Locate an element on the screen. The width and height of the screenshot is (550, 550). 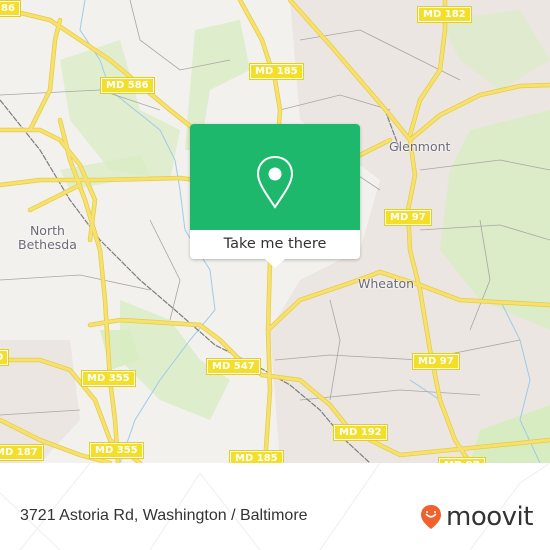
popup-header is located at coordinates (275, 177).